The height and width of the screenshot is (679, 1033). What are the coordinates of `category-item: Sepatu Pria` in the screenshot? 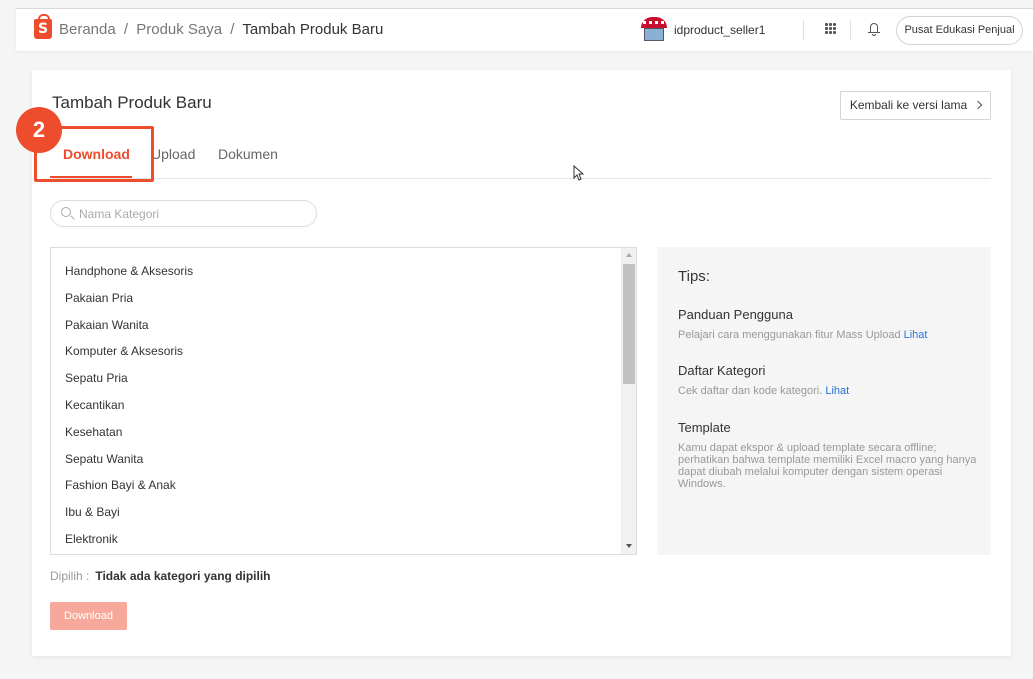 It's located at (343, 378).